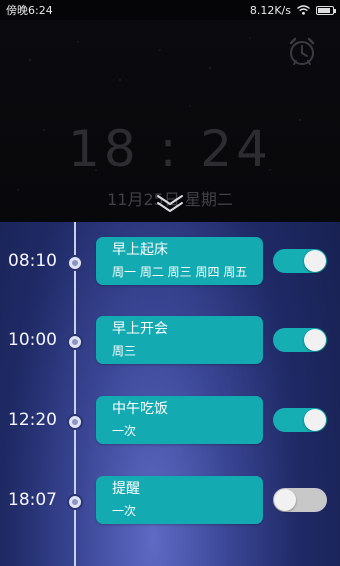 The width and height of the screenshot is (340, 566). I want to click on alarm-row: 18:07 提醒 一次, so click(170, 502).